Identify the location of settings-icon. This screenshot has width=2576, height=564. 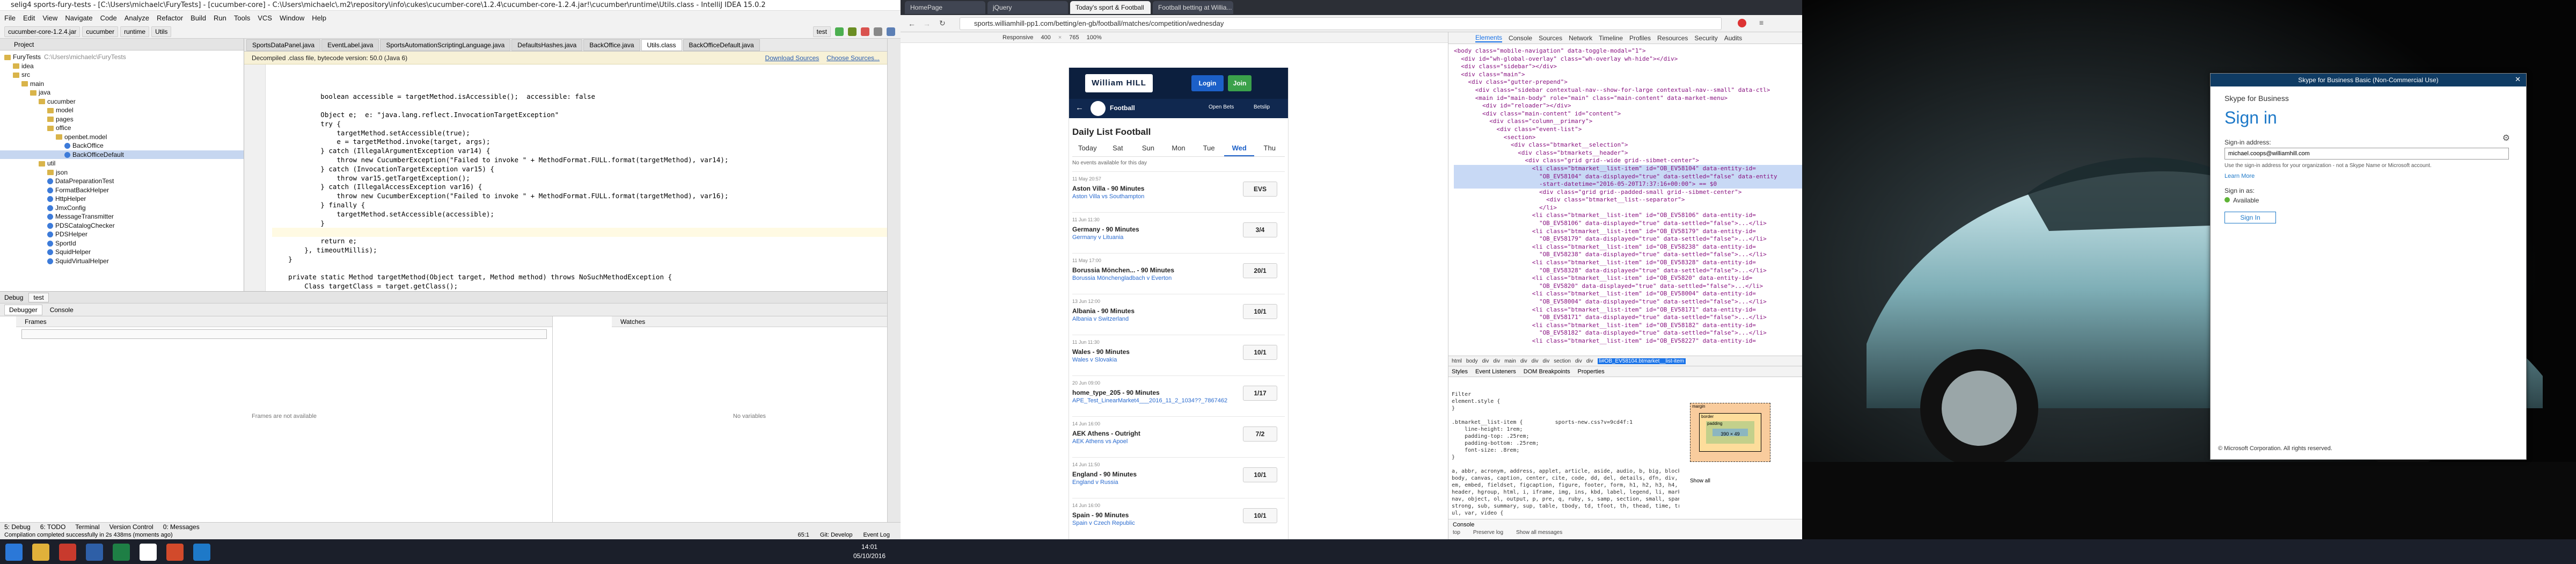
(878, 31).